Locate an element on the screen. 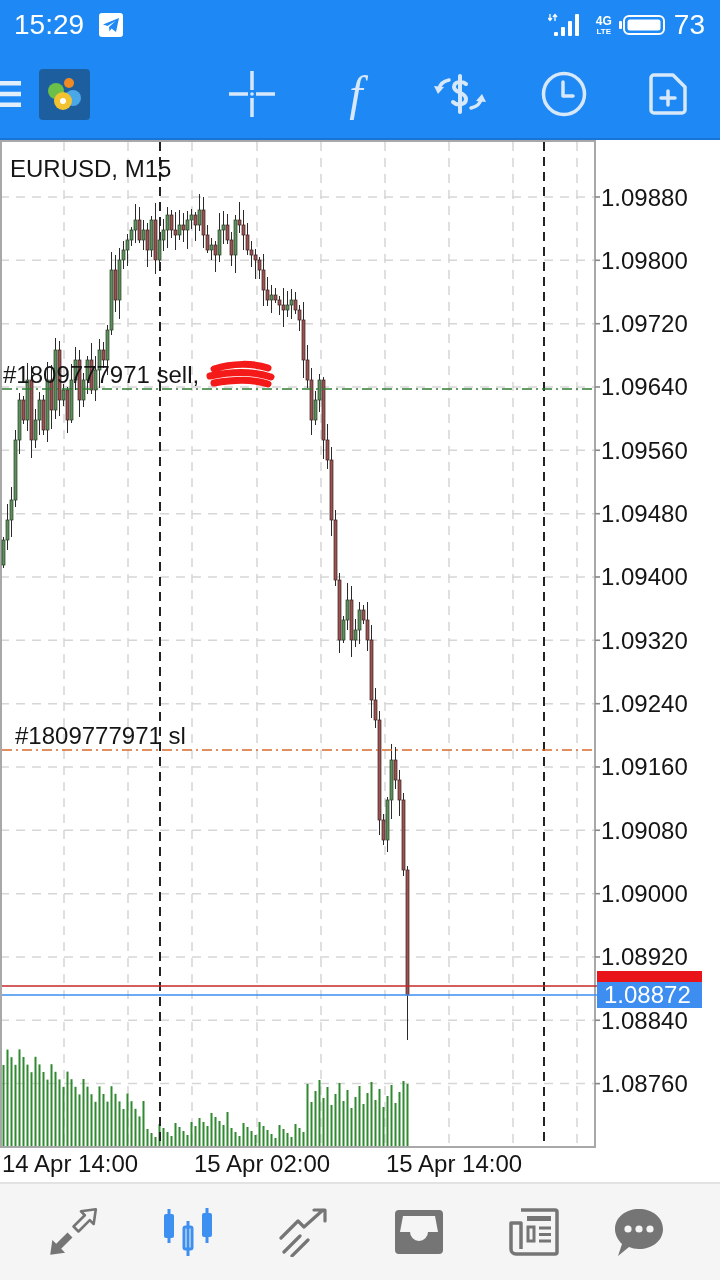  price-axis-label: 1.08760 is located at coordinates (644, 1084).